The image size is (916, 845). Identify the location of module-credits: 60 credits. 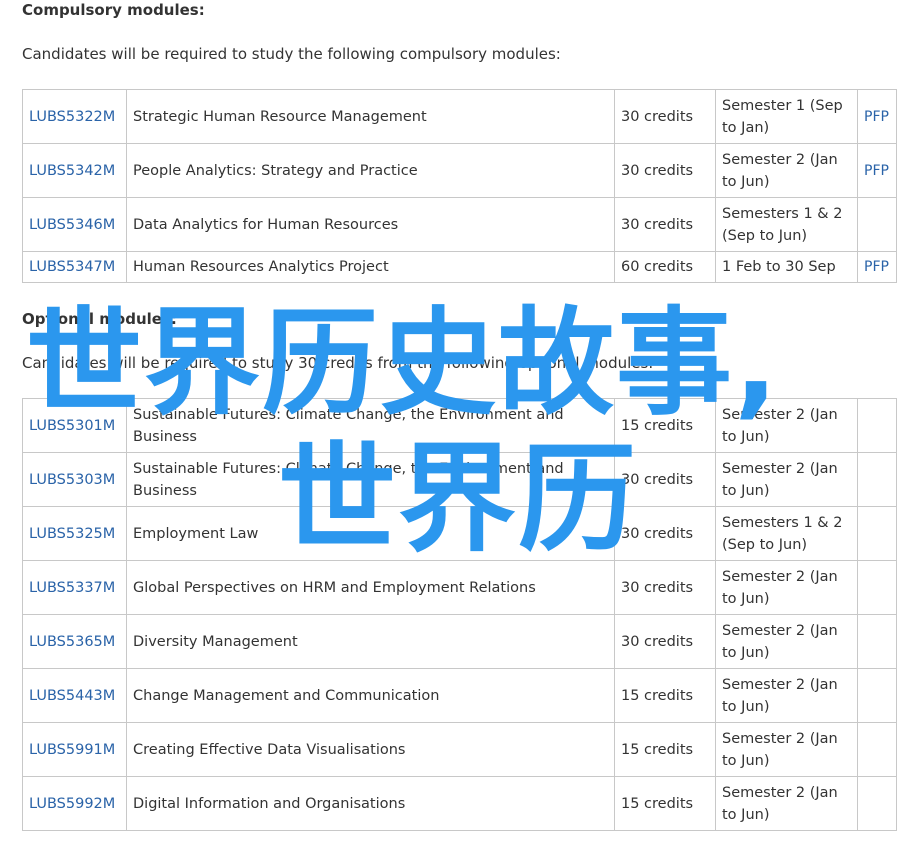
(665, 267).